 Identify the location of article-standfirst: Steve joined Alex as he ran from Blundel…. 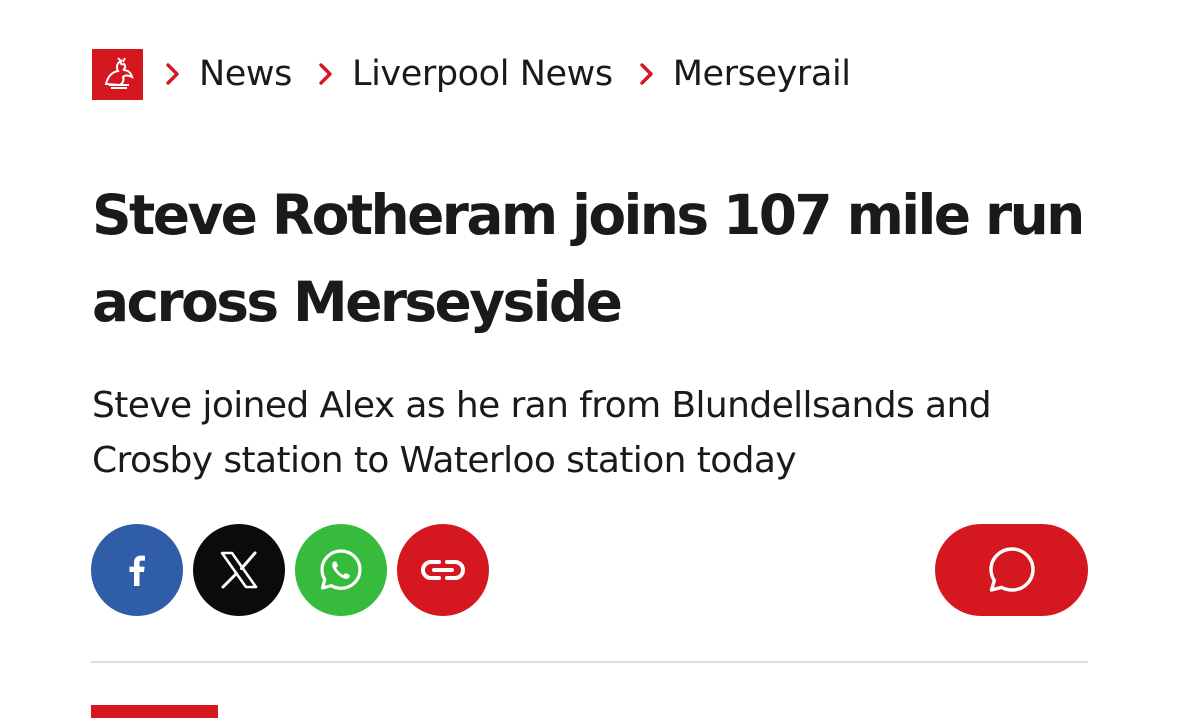
(542, 433).